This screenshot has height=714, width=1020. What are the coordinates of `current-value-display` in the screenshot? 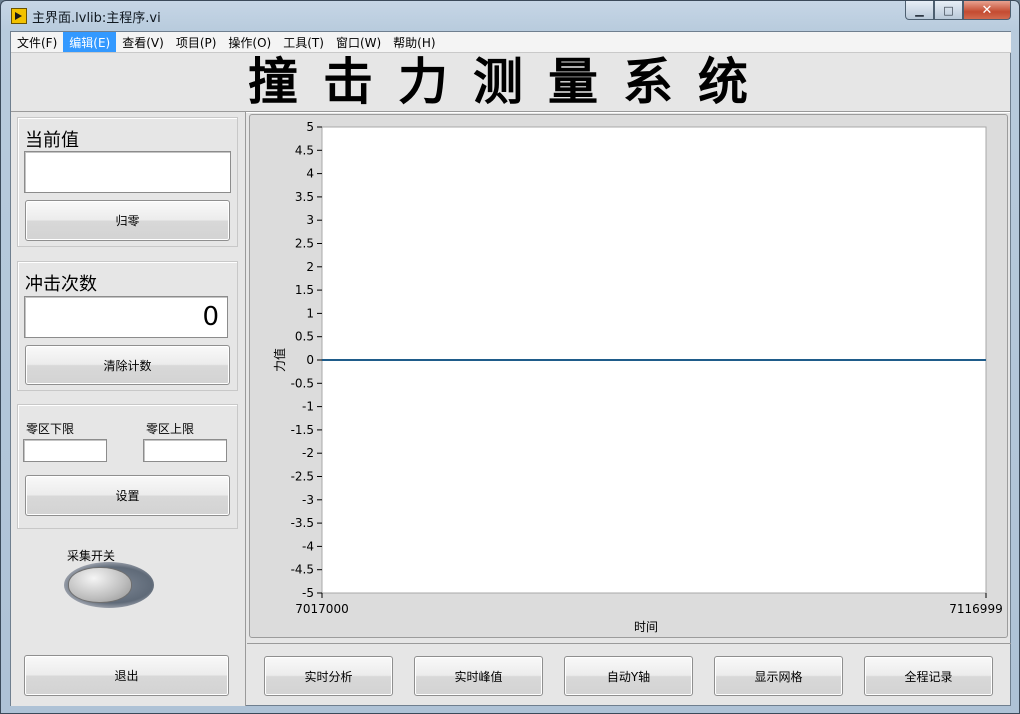 It's located at (127, 172).